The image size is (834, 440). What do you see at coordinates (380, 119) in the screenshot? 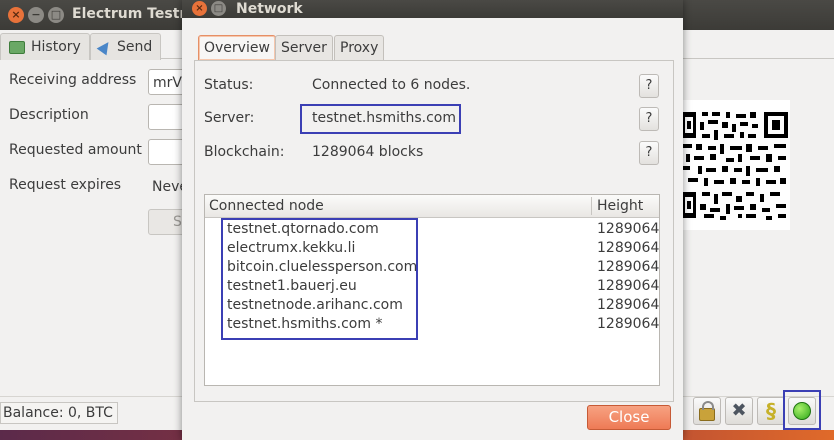
I see `server-highlight` at bounding box center [380, 119].